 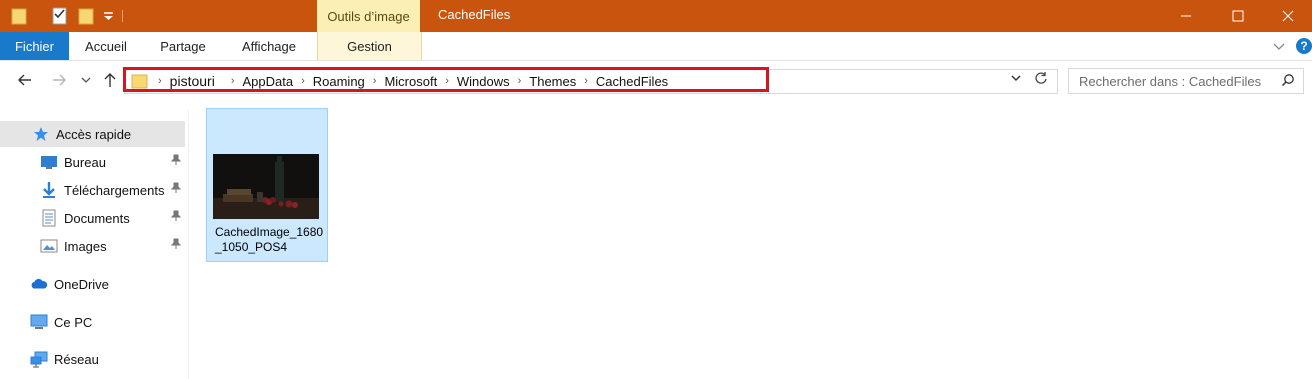 I want to click on expand-ribbon-icon, so click(x=1279, y=47).